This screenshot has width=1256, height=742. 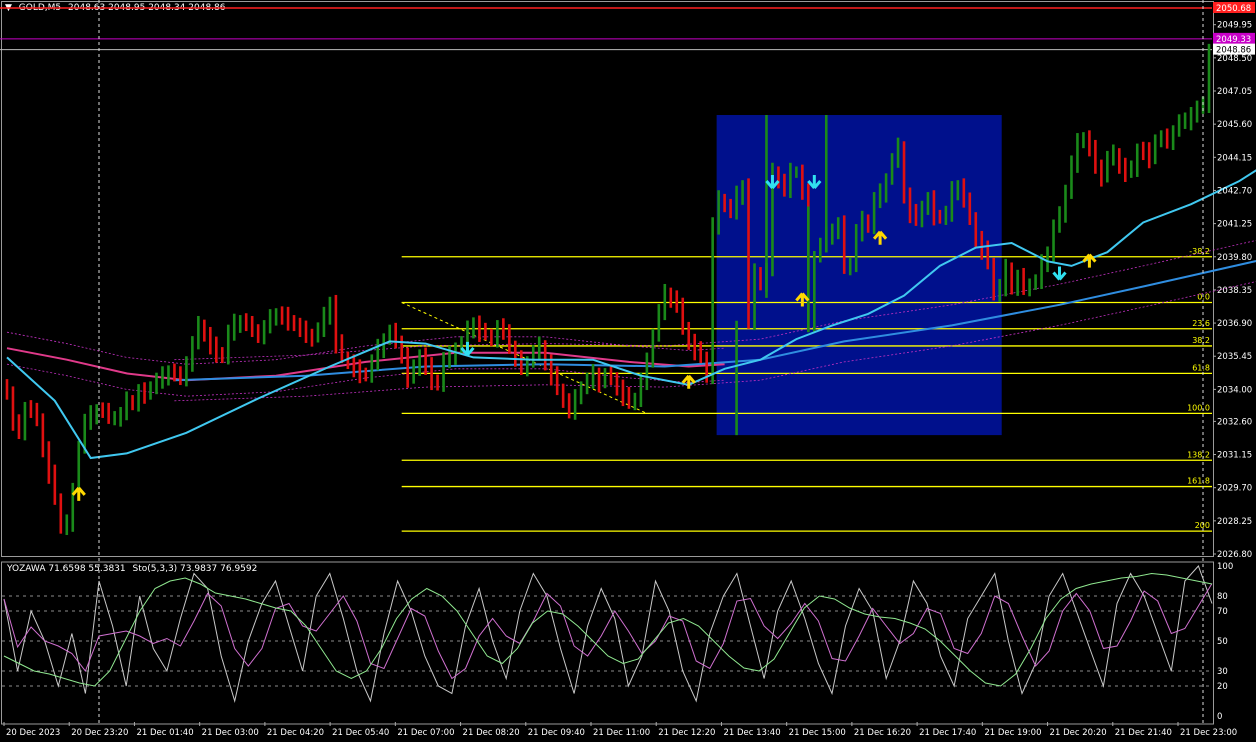 What do you see at coordinates (1234, 125) in the screenshot?
I see `price-axis-label: 2045.60` at bounding box center [1234, 125].